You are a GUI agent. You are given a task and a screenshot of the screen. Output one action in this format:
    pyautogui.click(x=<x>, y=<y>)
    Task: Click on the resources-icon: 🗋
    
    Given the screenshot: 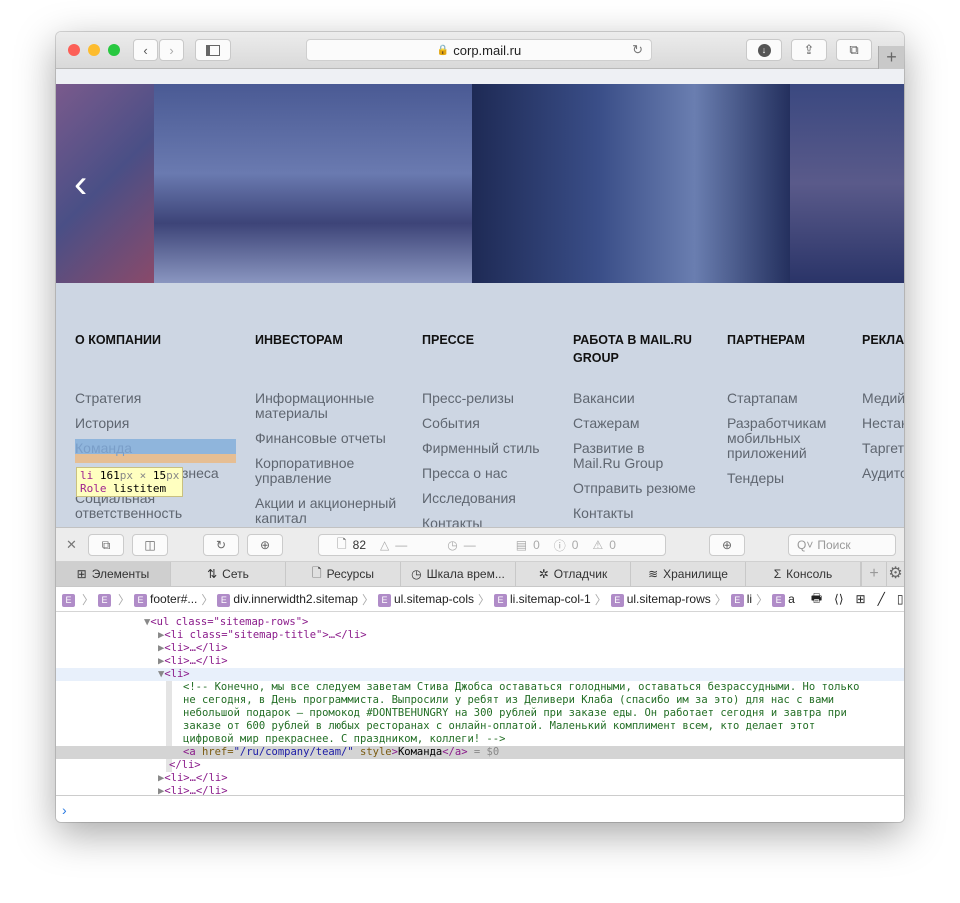 What is the action you would take?
    pyautogui.click(x=342, y=543)
    